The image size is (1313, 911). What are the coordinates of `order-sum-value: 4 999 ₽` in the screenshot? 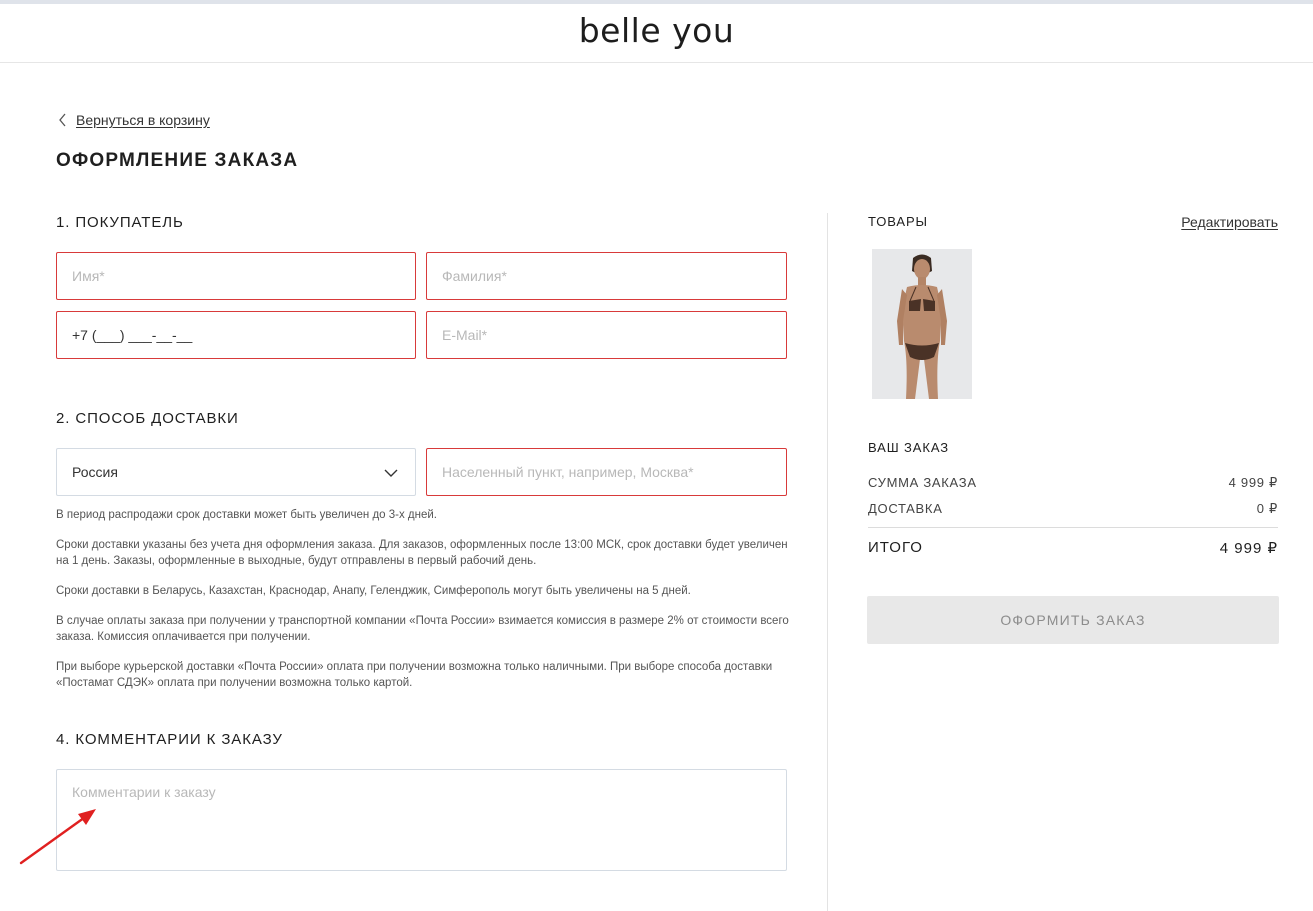 It's located at (1253, 482).